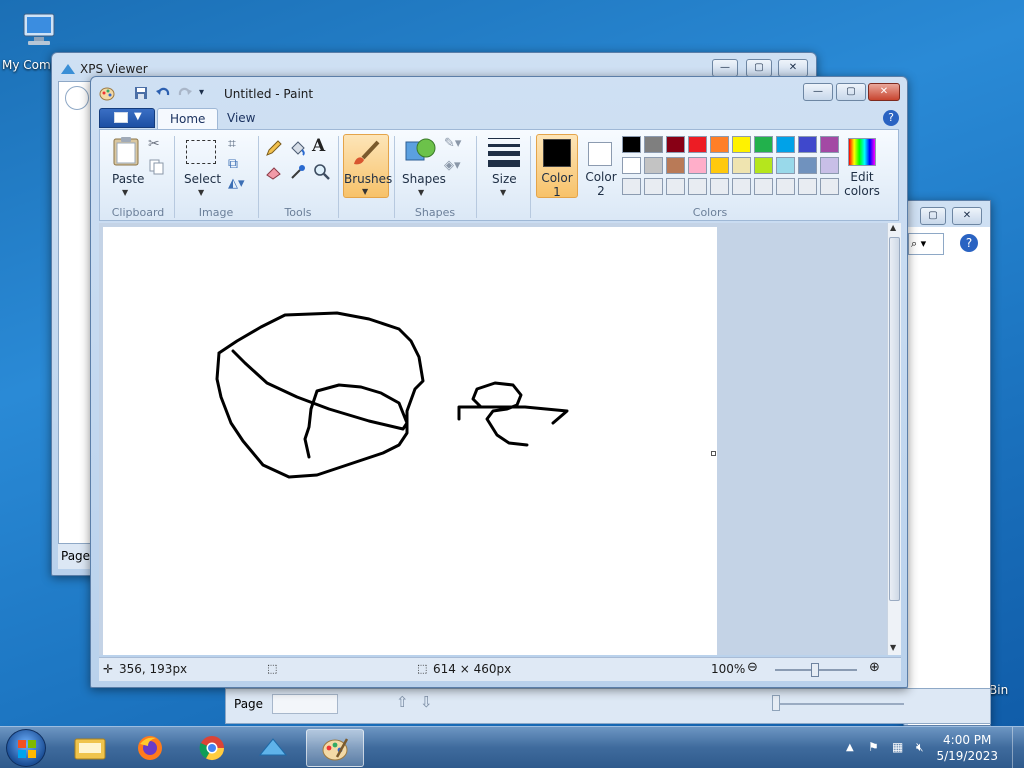  I want to click on save-icon, so click(141, 93).